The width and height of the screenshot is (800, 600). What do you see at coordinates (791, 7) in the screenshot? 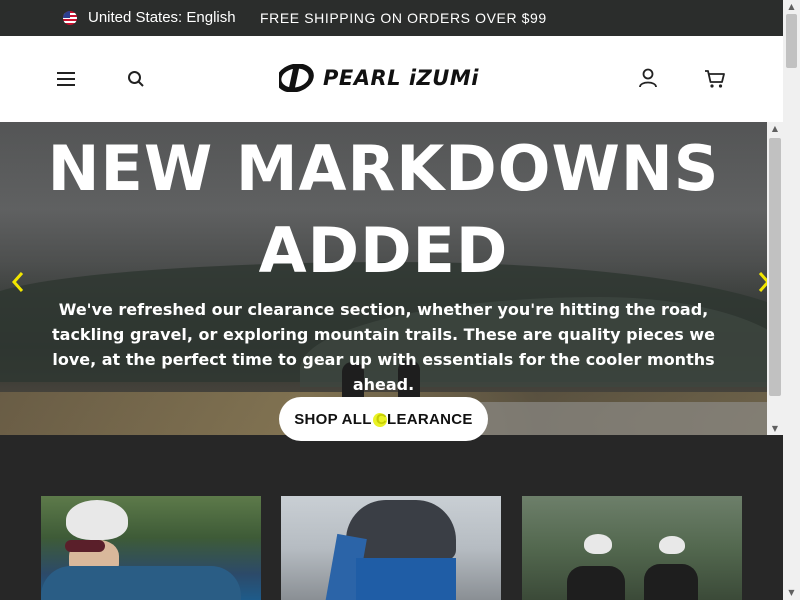
I see `page-scroll-up-icon: ▲` at bounding box center [791, 7].